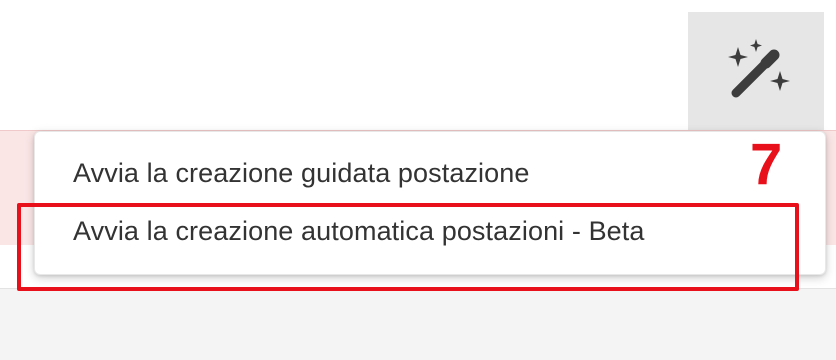 This screenshot has height=360, width=836. What do you see at coordinates (766, 164) in the screenshot?
I see `annotation-callout-number: 7` at bounding box center [766, 164].